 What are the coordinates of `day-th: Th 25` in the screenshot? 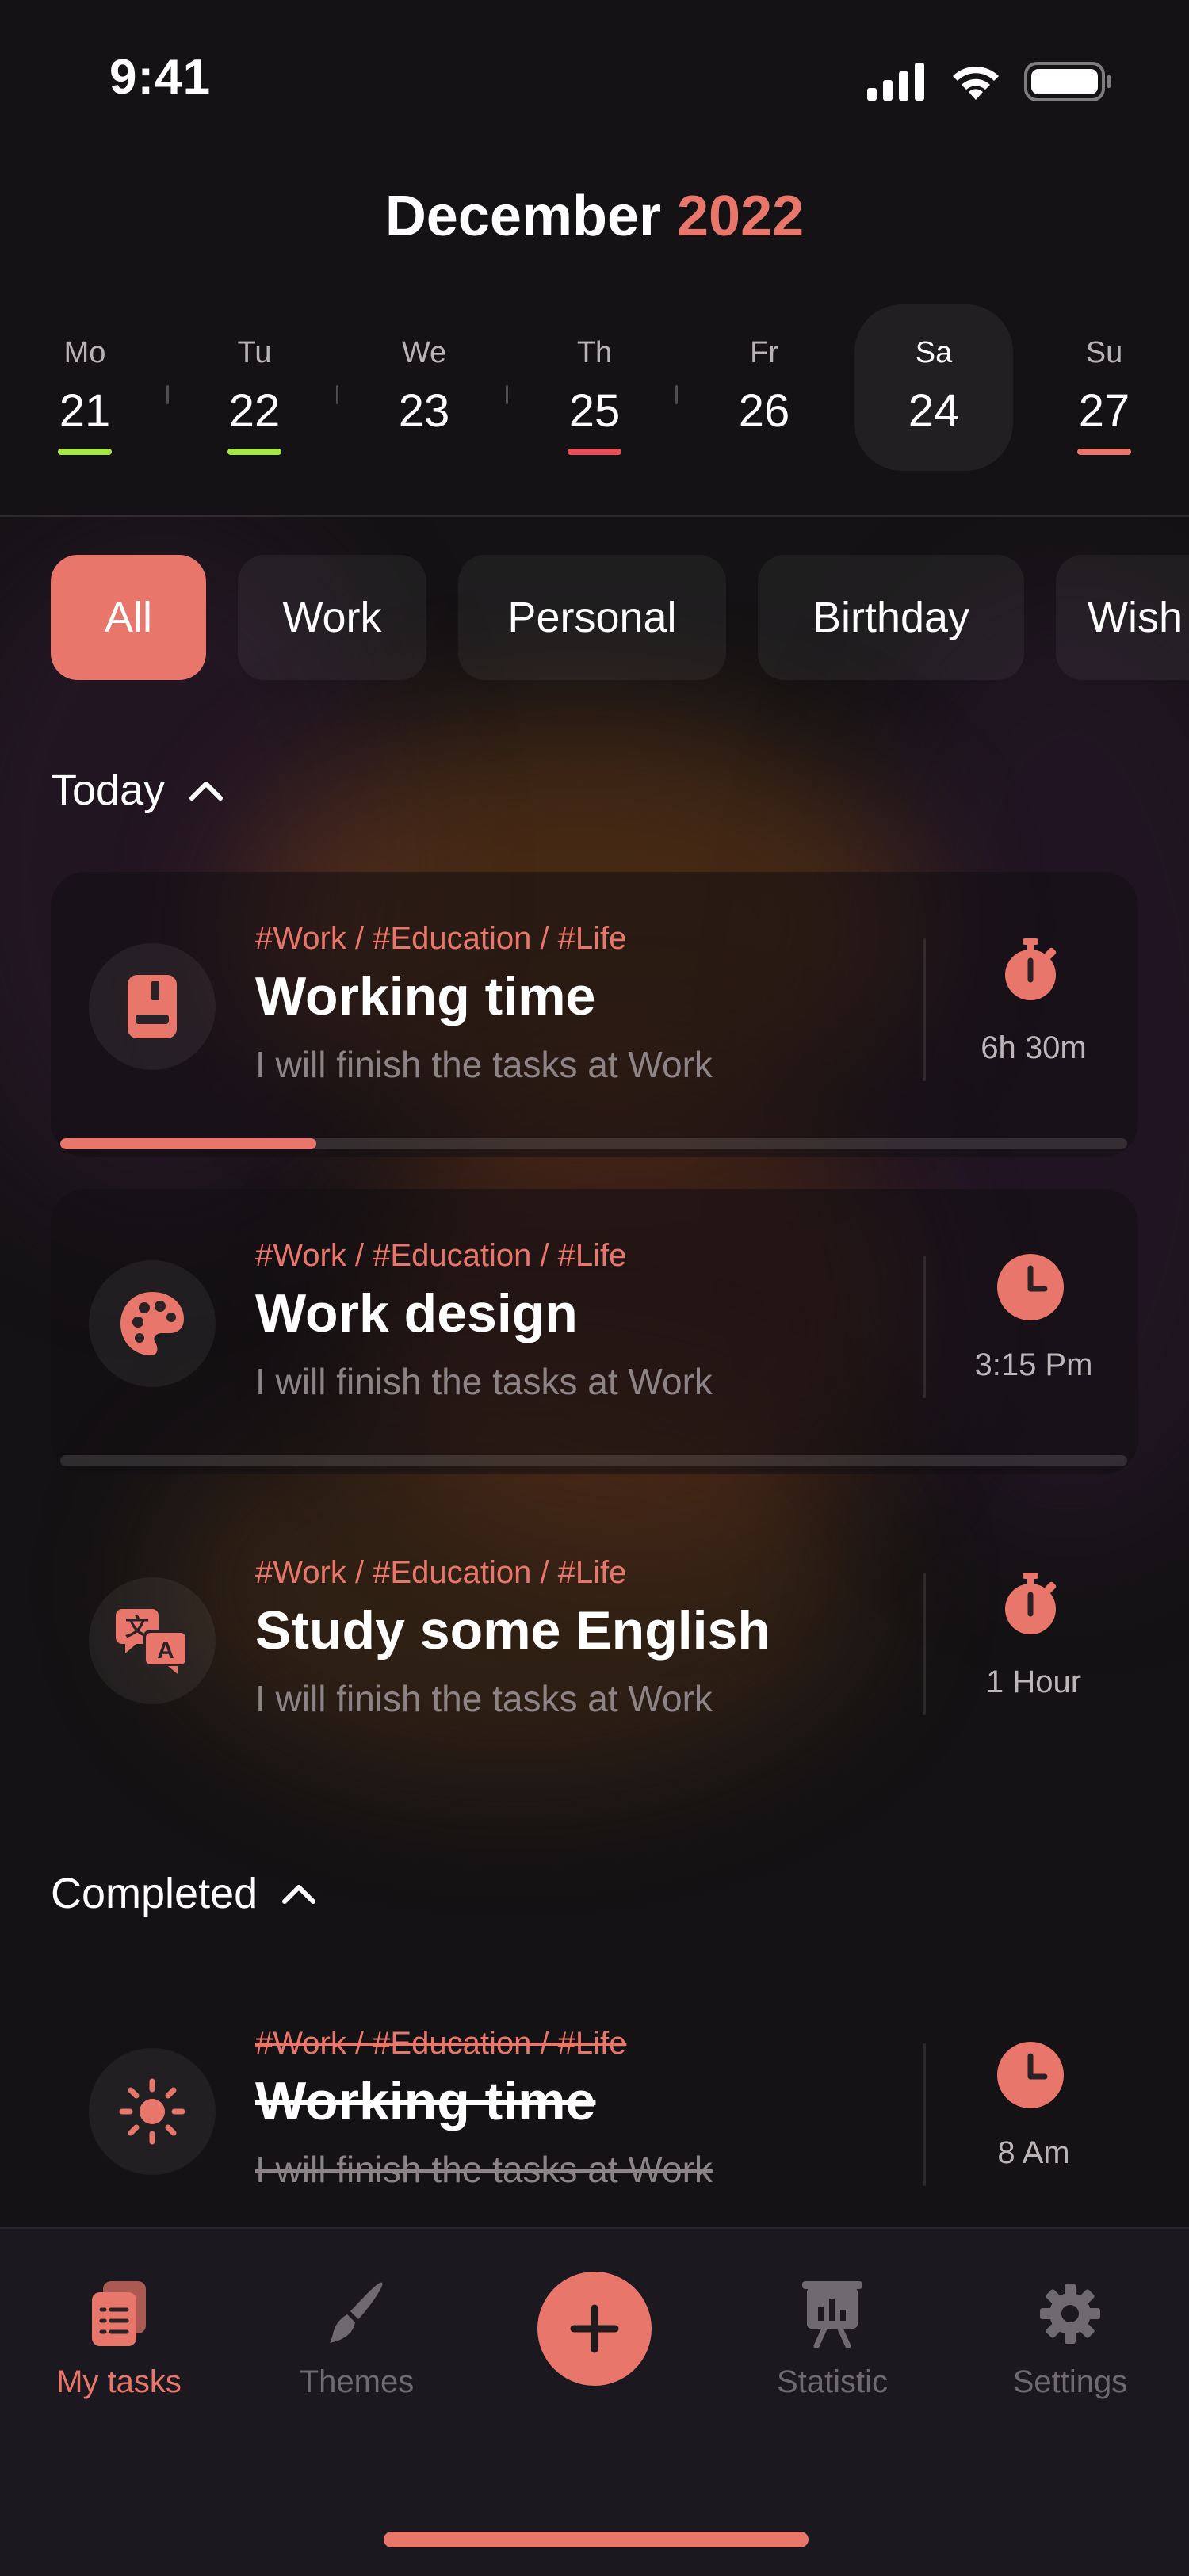 It's located at (594, 389).